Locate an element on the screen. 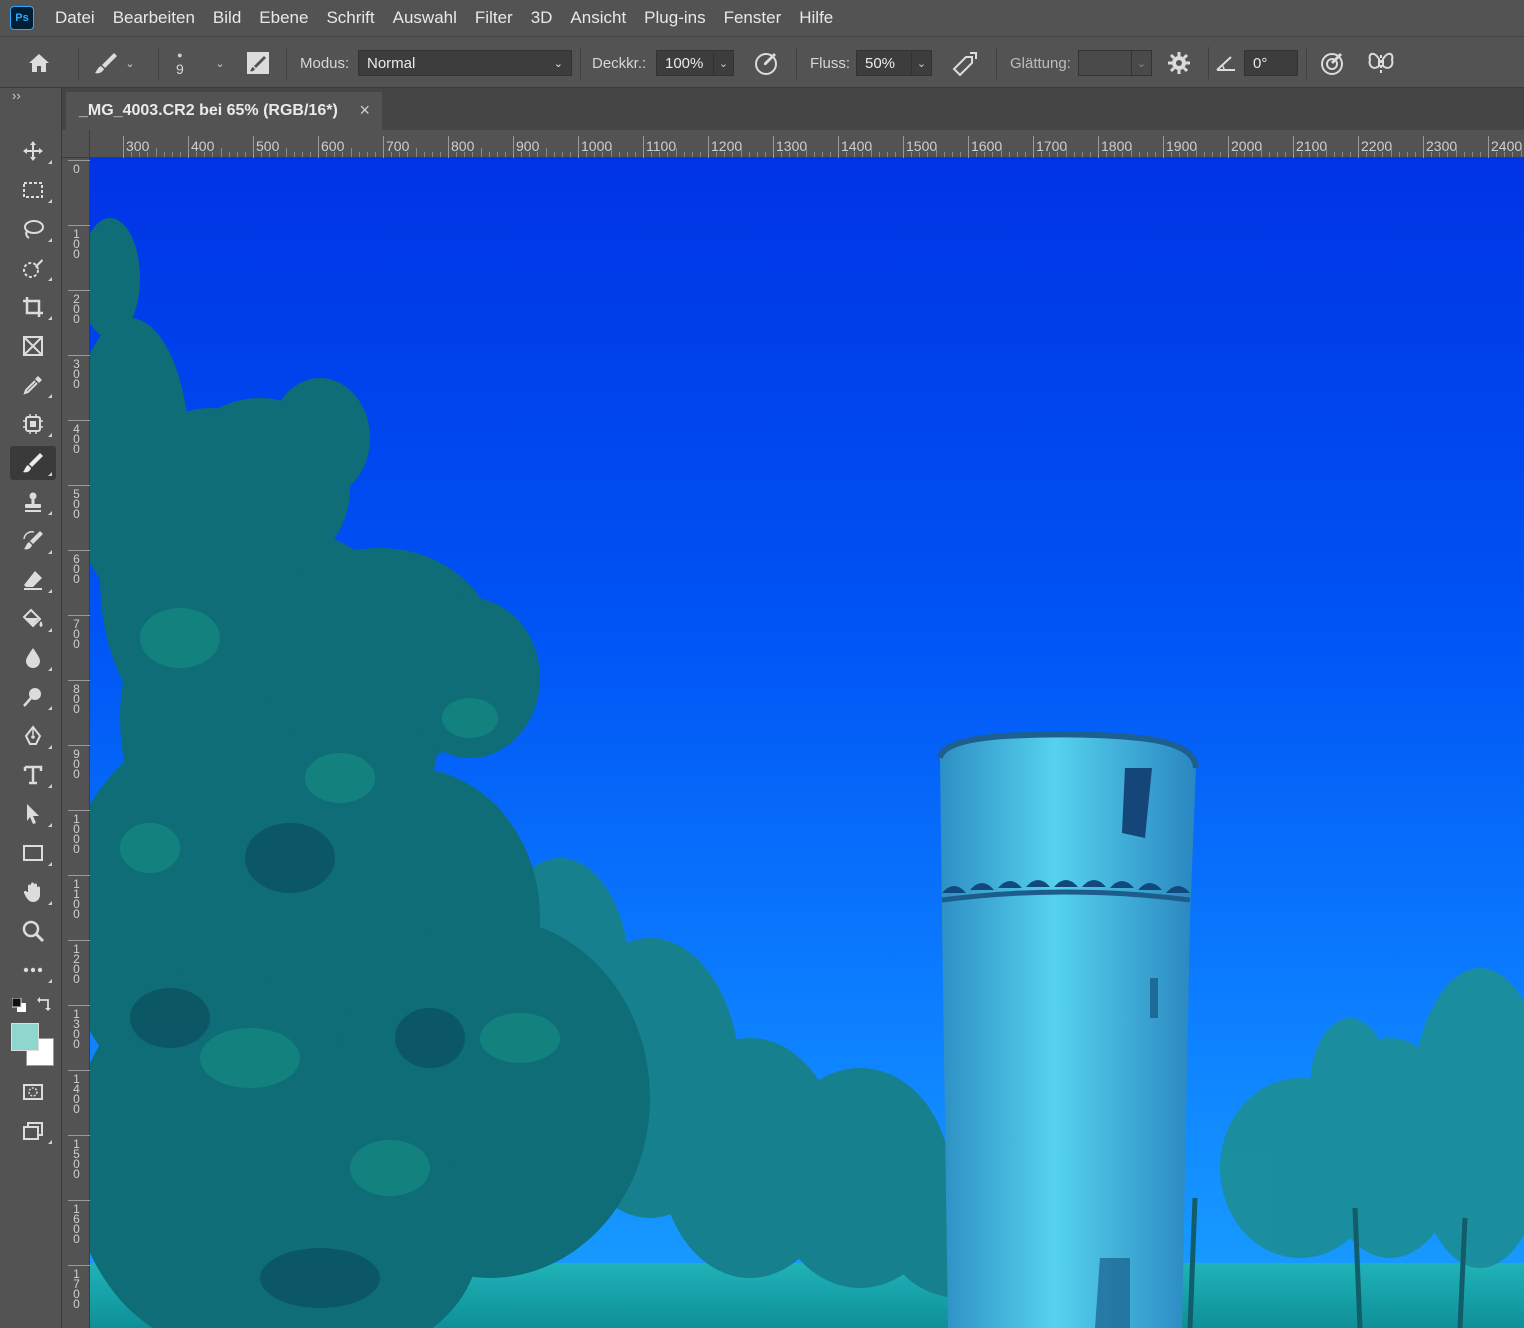 The image size is (1524, 1328). chevron-down-icon: ⌄ is located at coordinates (1142, 63).